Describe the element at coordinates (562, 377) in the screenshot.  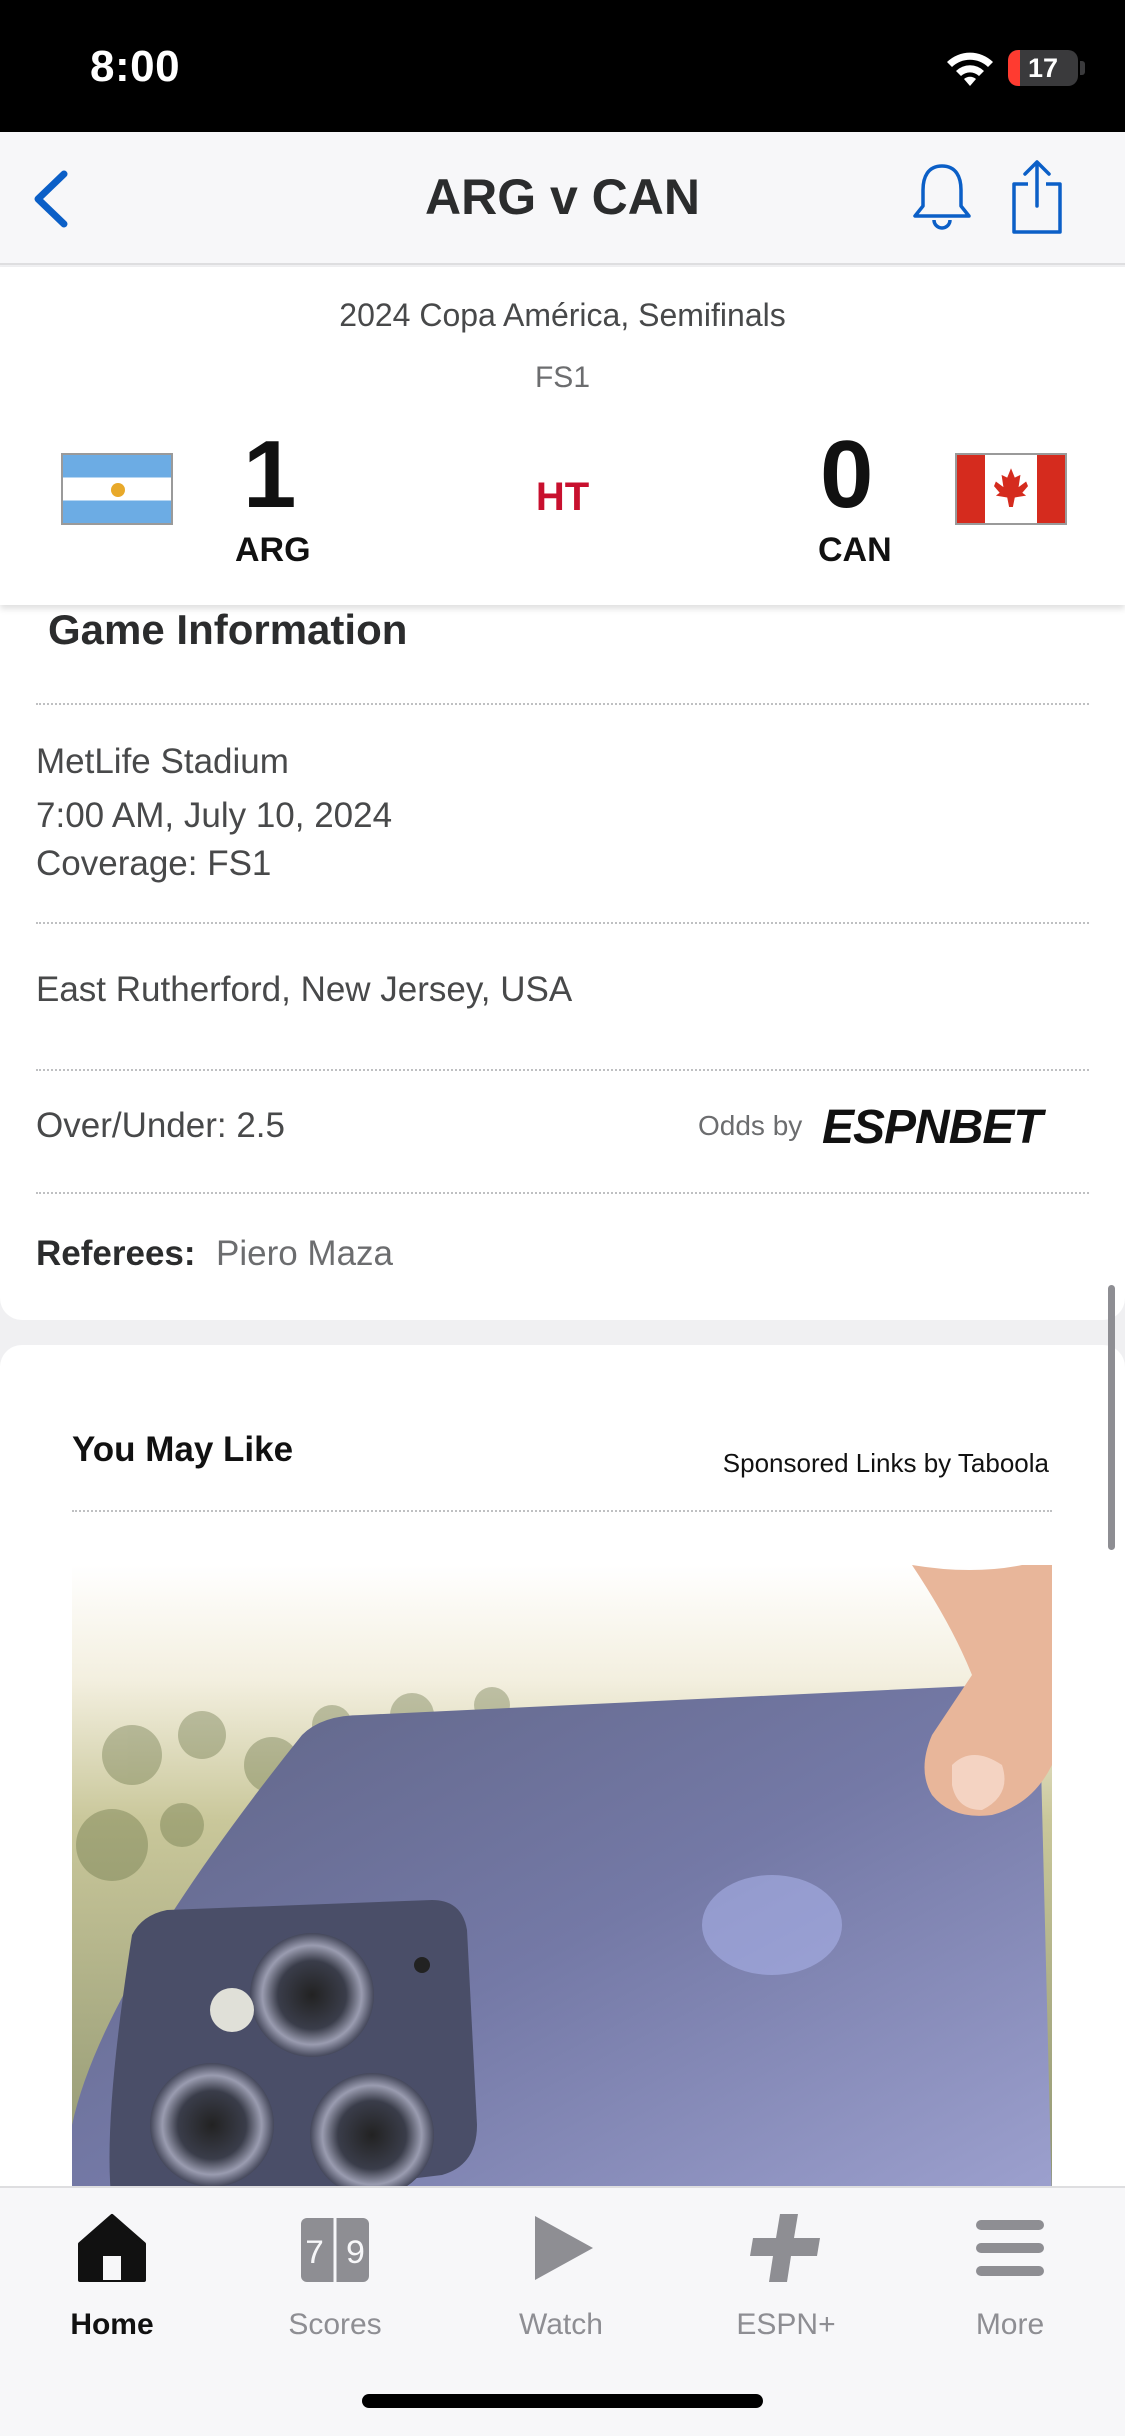
I see `broadcast-network: FS1` at that location.